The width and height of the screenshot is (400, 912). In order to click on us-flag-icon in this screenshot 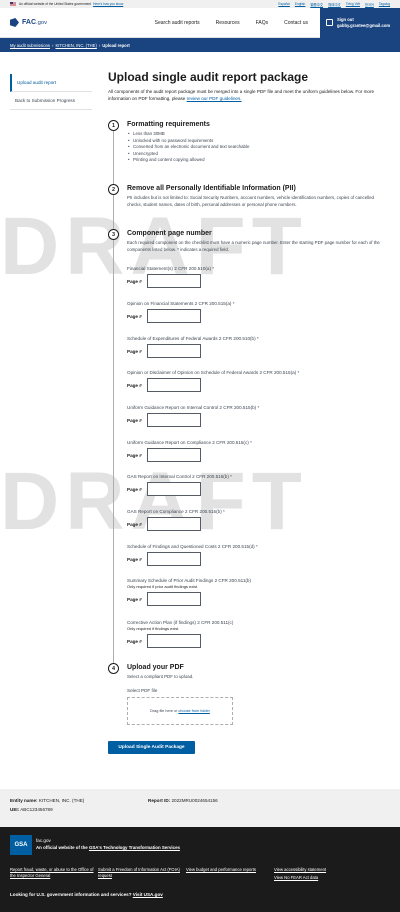, I will do `click(13, 4)`.